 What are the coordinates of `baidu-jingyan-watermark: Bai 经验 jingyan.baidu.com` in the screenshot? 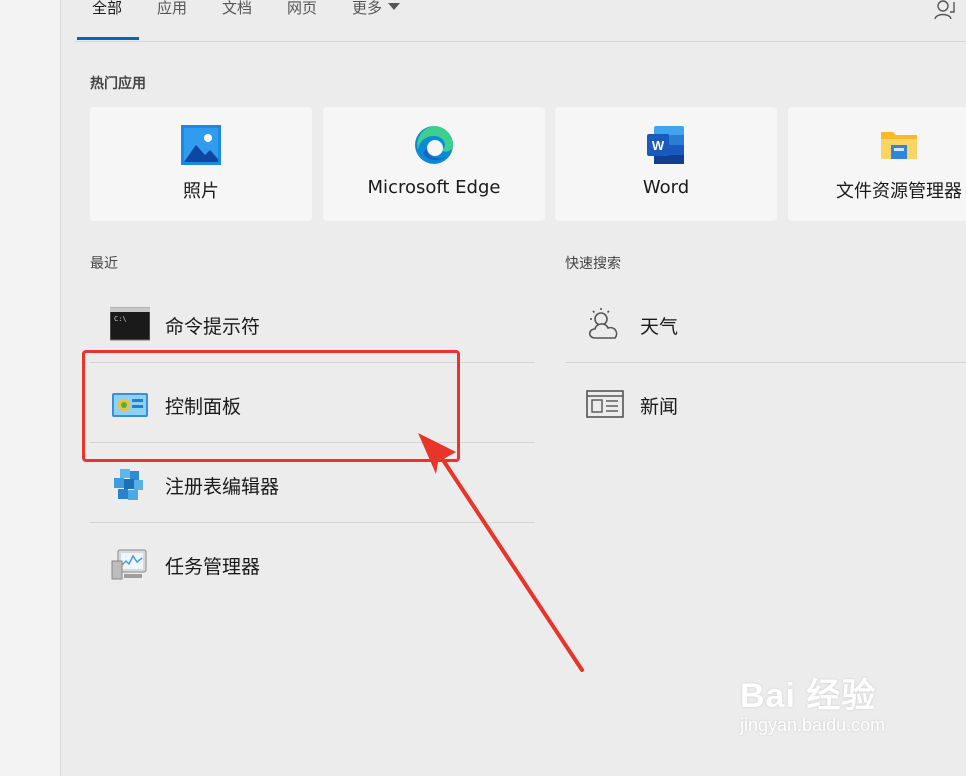 It's located at (812, 702).